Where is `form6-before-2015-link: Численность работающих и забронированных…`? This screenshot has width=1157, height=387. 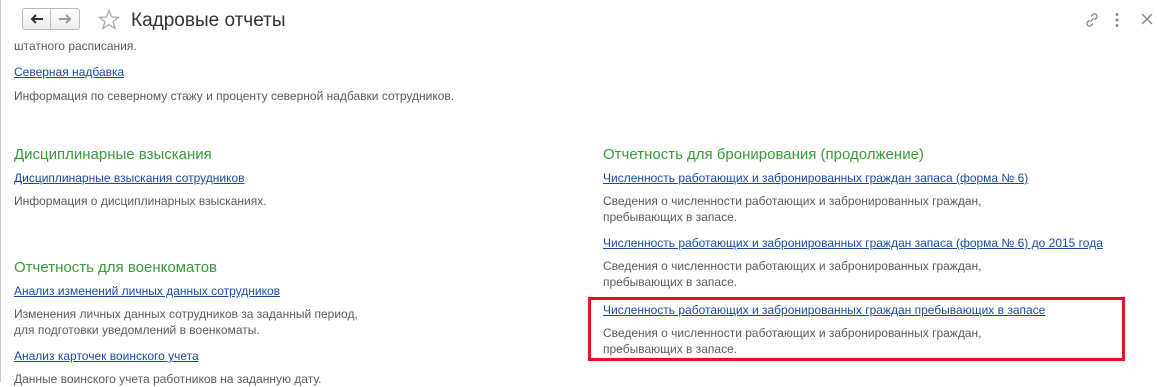 form6-before-2015-link: Численность работающих и забронированных… is located at coordinates (853, 243).